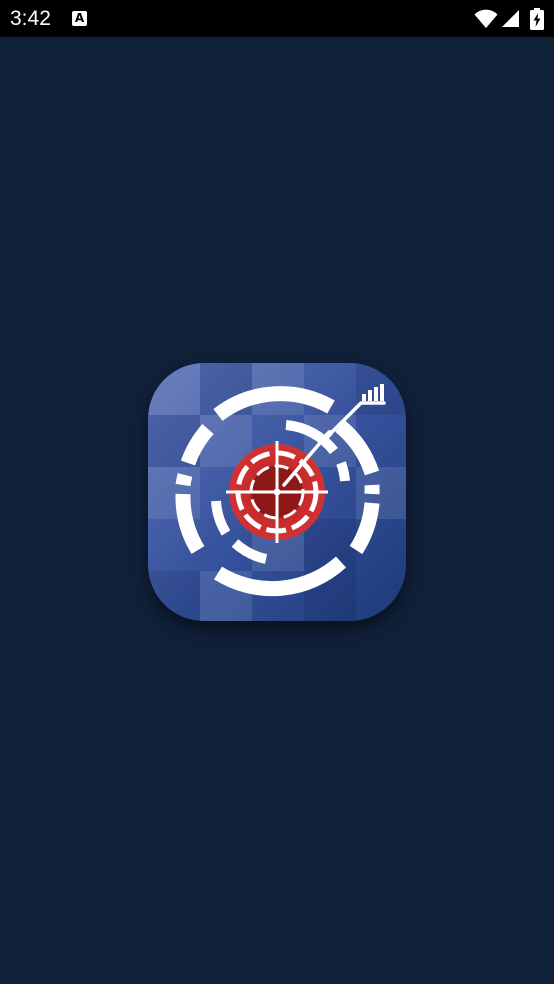 The image size is (554, 984). Describe the element at coordinates (277, 18) in the screenshot. I see `status-bar: 3:42 A` at that location.